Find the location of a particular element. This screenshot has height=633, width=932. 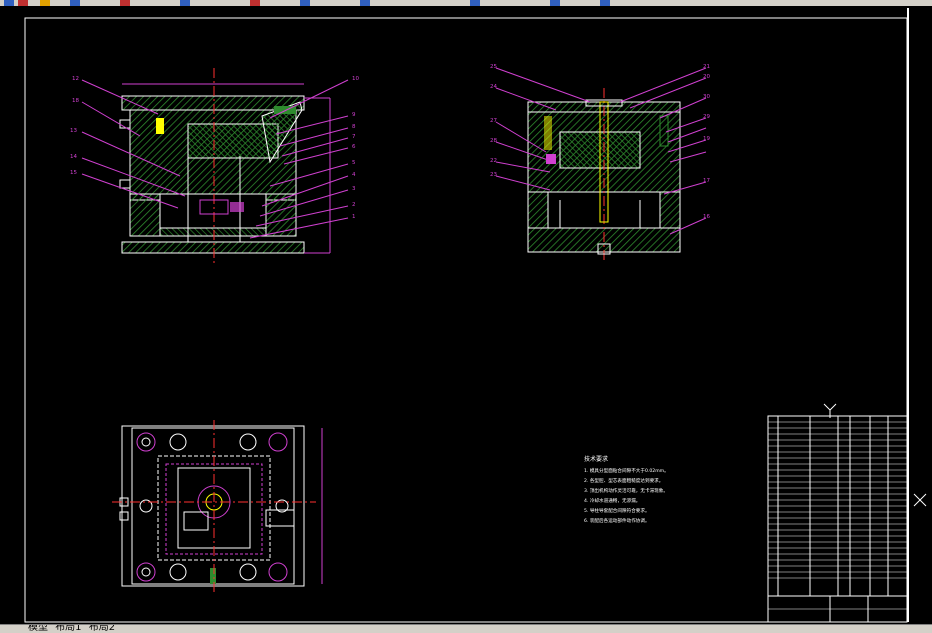

front-left-callout: 14 is located at coordinates (73, 157).